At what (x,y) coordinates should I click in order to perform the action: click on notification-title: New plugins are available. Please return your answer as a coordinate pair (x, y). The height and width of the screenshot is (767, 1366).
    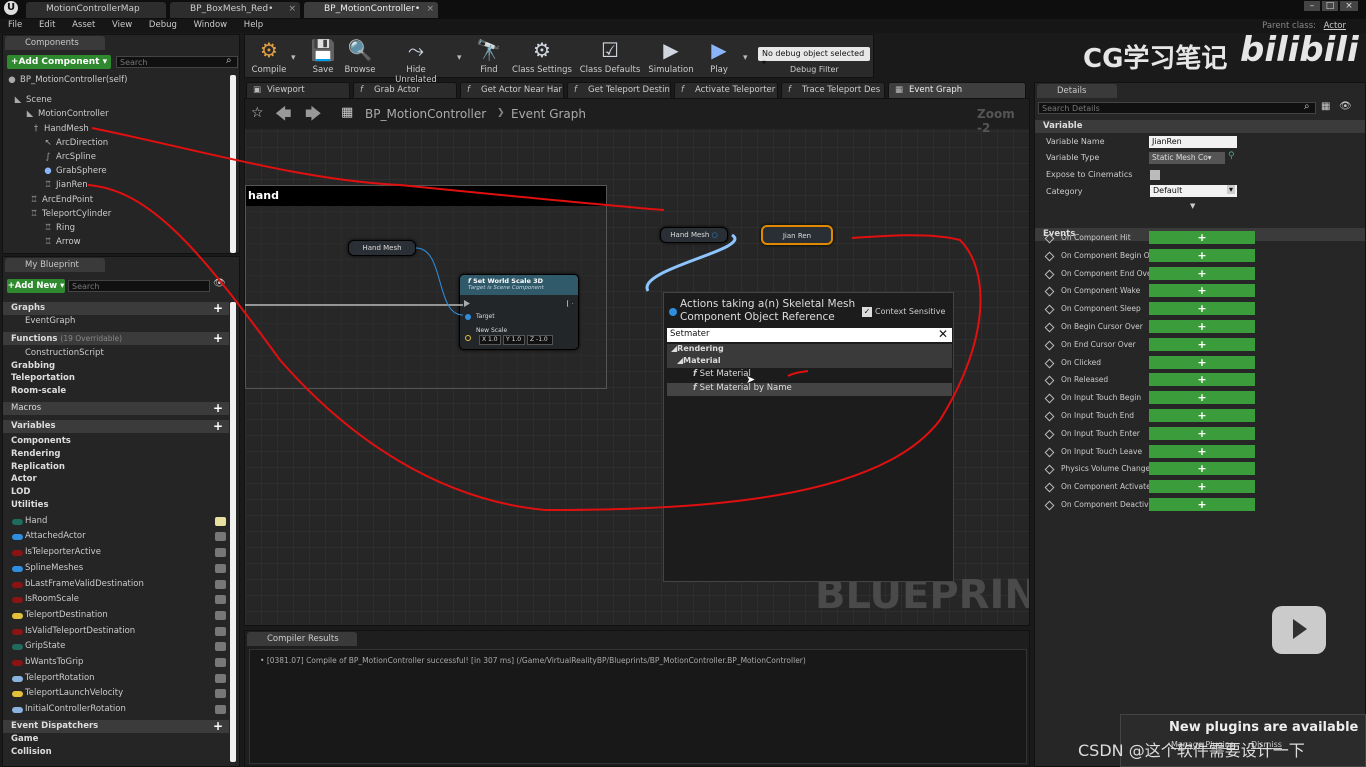
    Looking at the image, I should click on (1264, 727).